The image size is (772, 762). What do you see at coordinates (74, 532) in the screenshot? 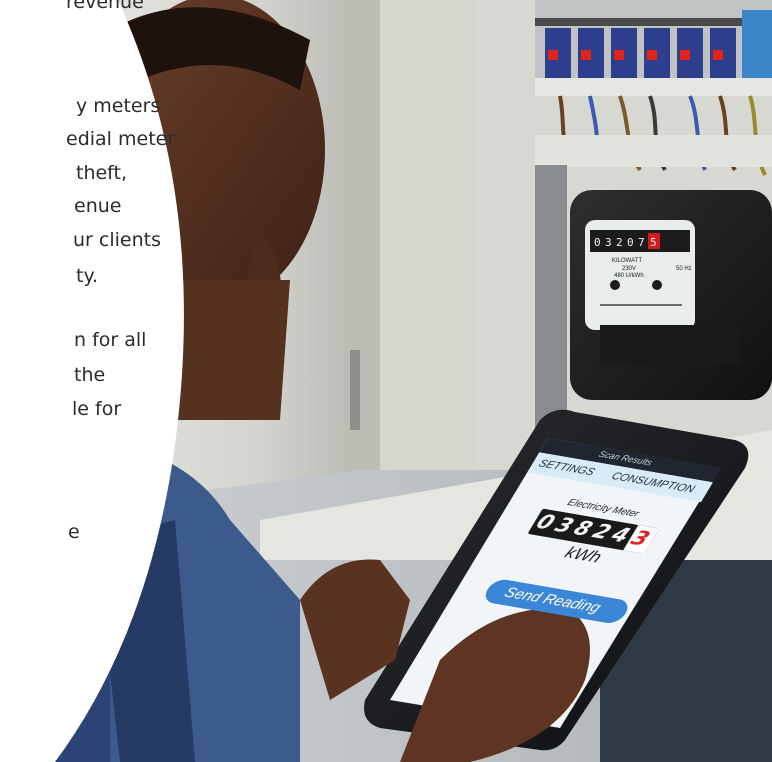
I see `copy-line: e` at bounding box center [74, 532].